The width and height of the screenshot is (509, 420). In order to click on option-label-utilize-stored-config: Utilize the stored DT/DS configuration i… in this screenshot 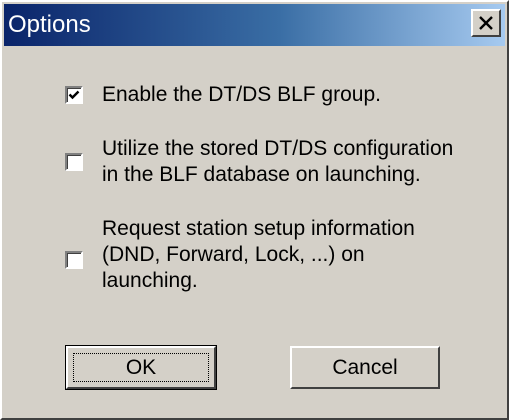, I will do `click(277, 162)`.